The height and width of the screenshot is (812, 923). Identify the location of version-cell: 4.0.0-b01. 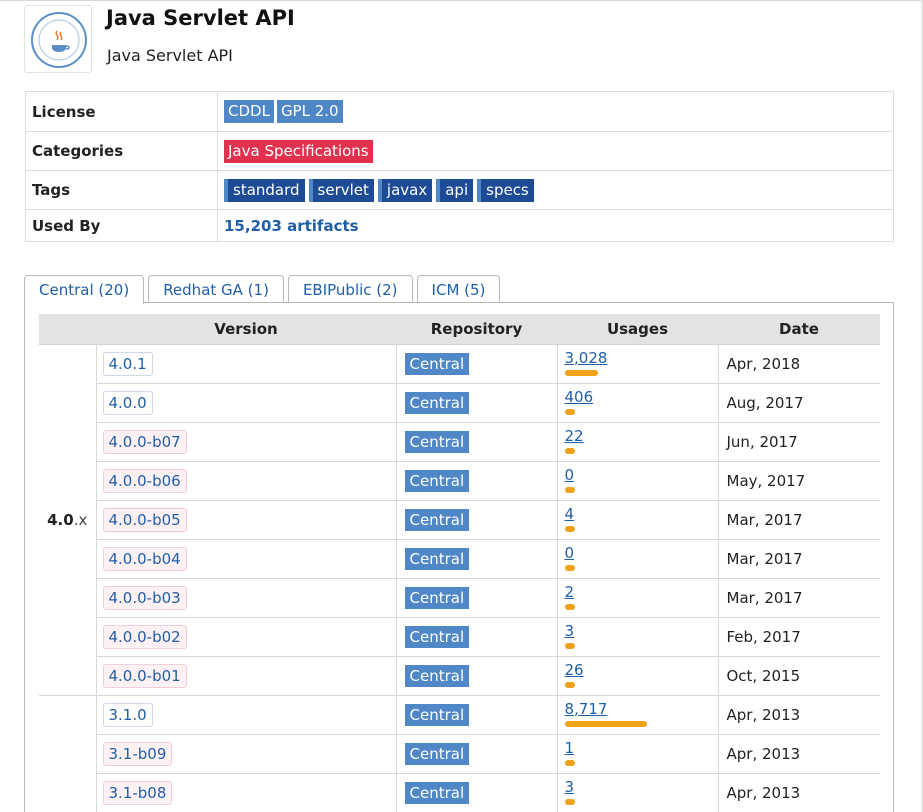
(245, 675).